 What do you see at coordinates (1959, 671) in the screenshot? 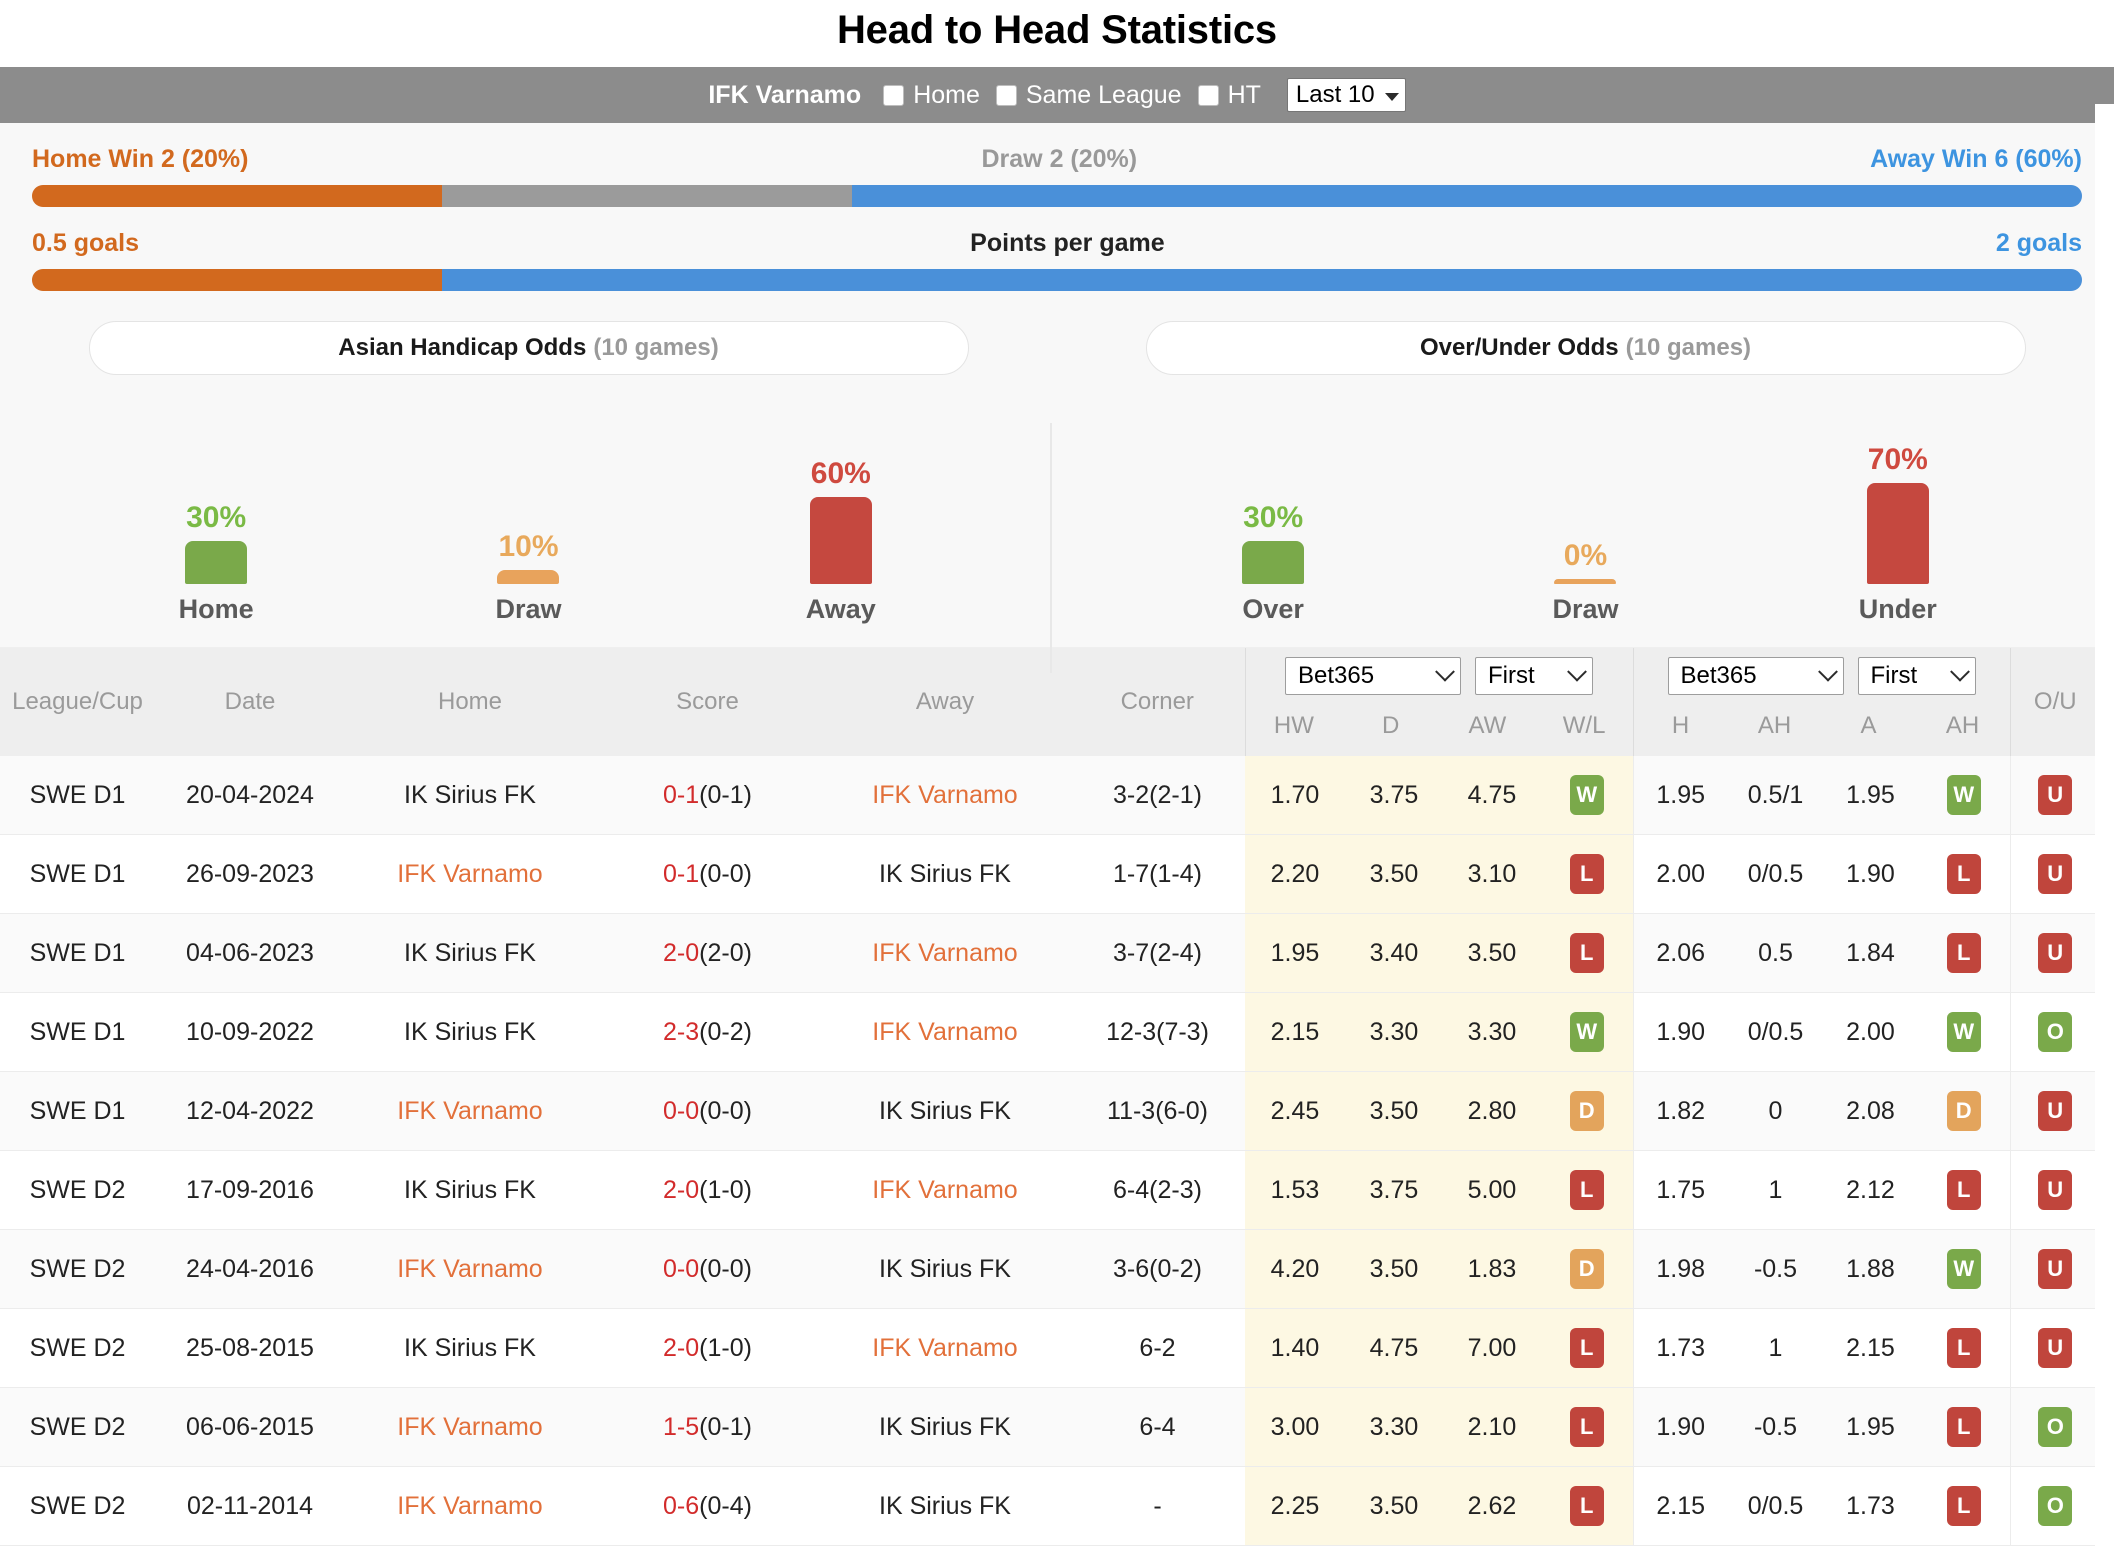
I see `chevron-down-icon` at bounding box center [1959, 671].